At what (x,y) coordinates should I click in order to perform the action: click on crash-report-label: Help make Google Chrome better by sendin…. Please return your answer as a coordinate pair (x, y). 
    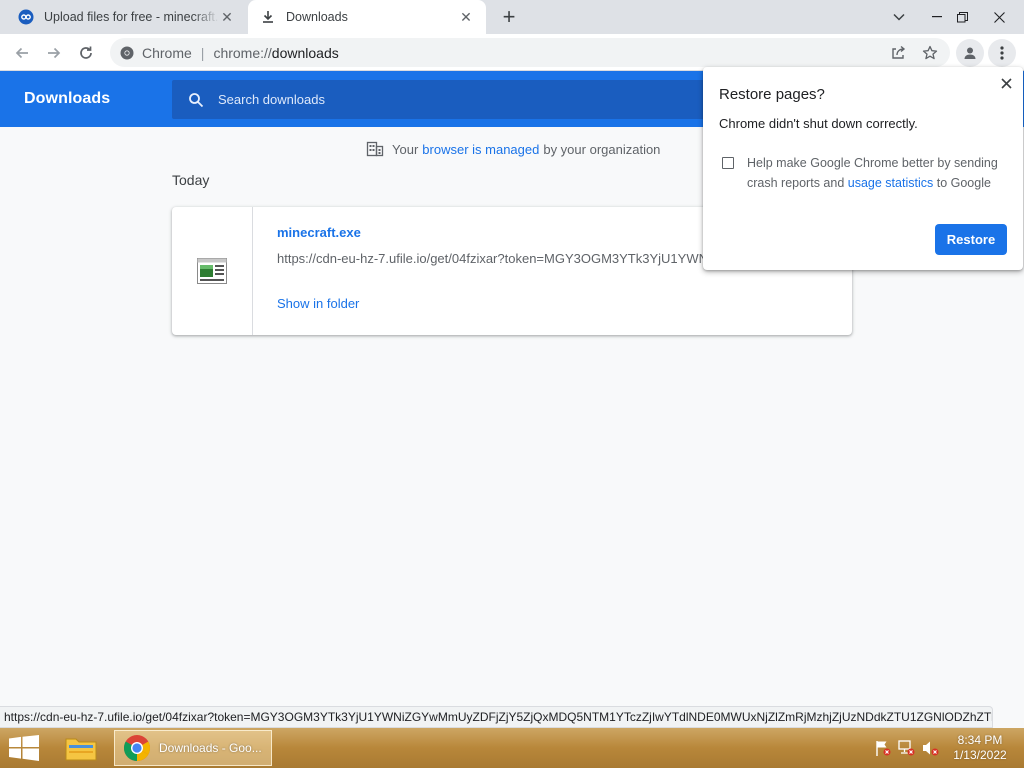
    Looking at the image, I should click on (877, 173).